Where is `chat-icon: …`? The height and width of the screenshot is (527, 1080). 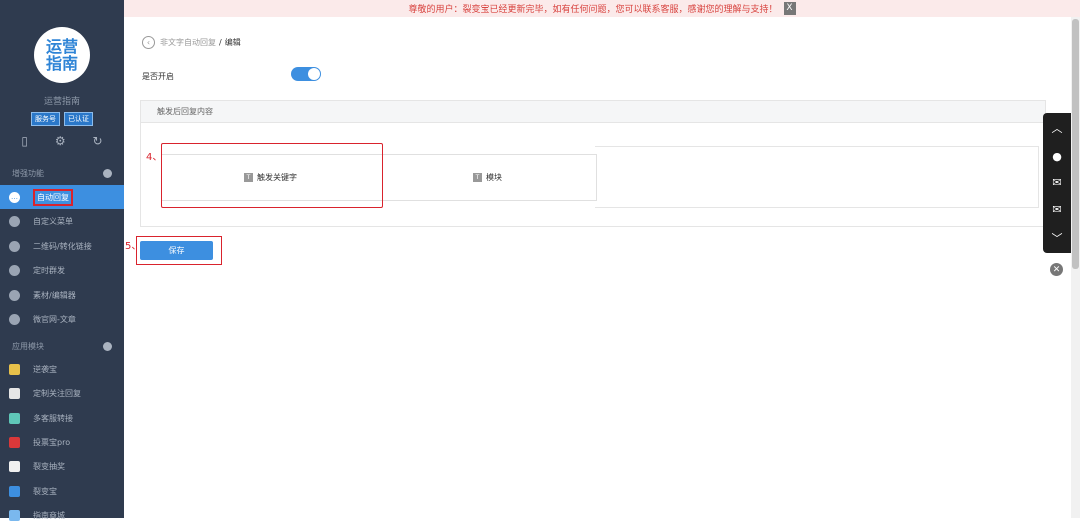 chat-icon: … is located at coordinates (14, 197).